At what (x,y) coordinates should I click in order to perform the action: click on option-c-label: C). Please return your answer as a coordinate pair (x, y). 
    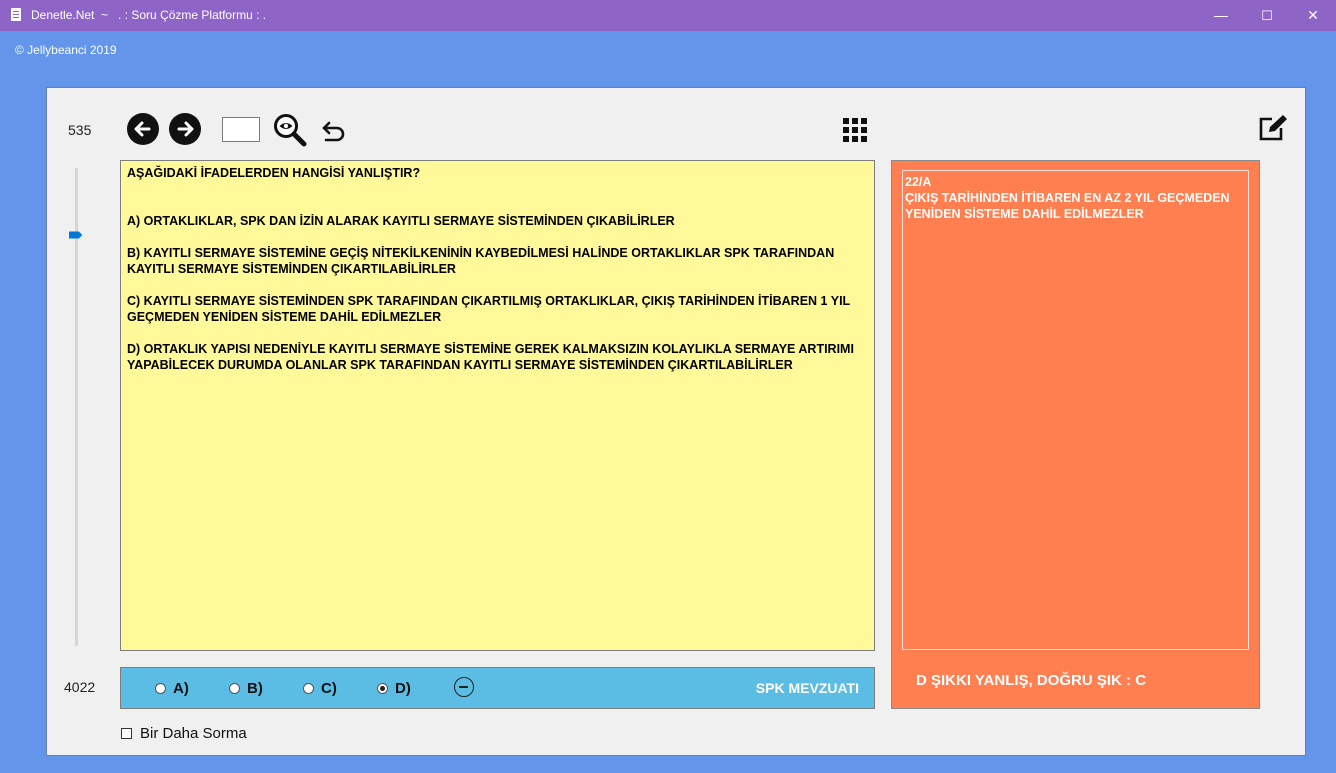
    Looking at the image, I should click on (329, 688).